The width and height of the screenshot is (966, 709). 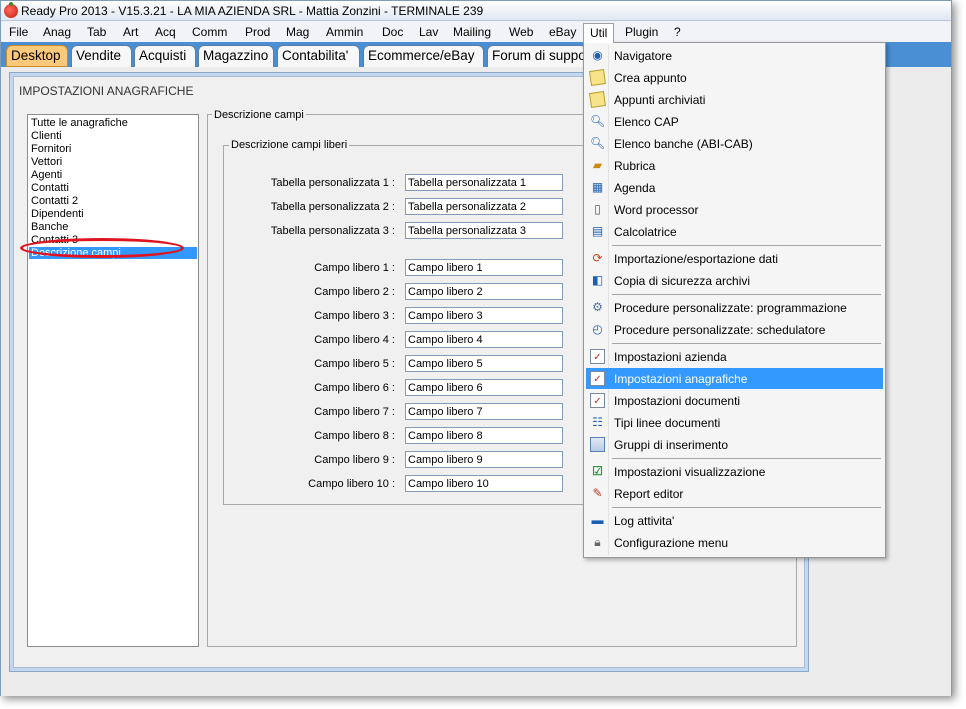 I want to click on menu-item-word-processor: ▯ Word processor, so click(x=734, y=209).